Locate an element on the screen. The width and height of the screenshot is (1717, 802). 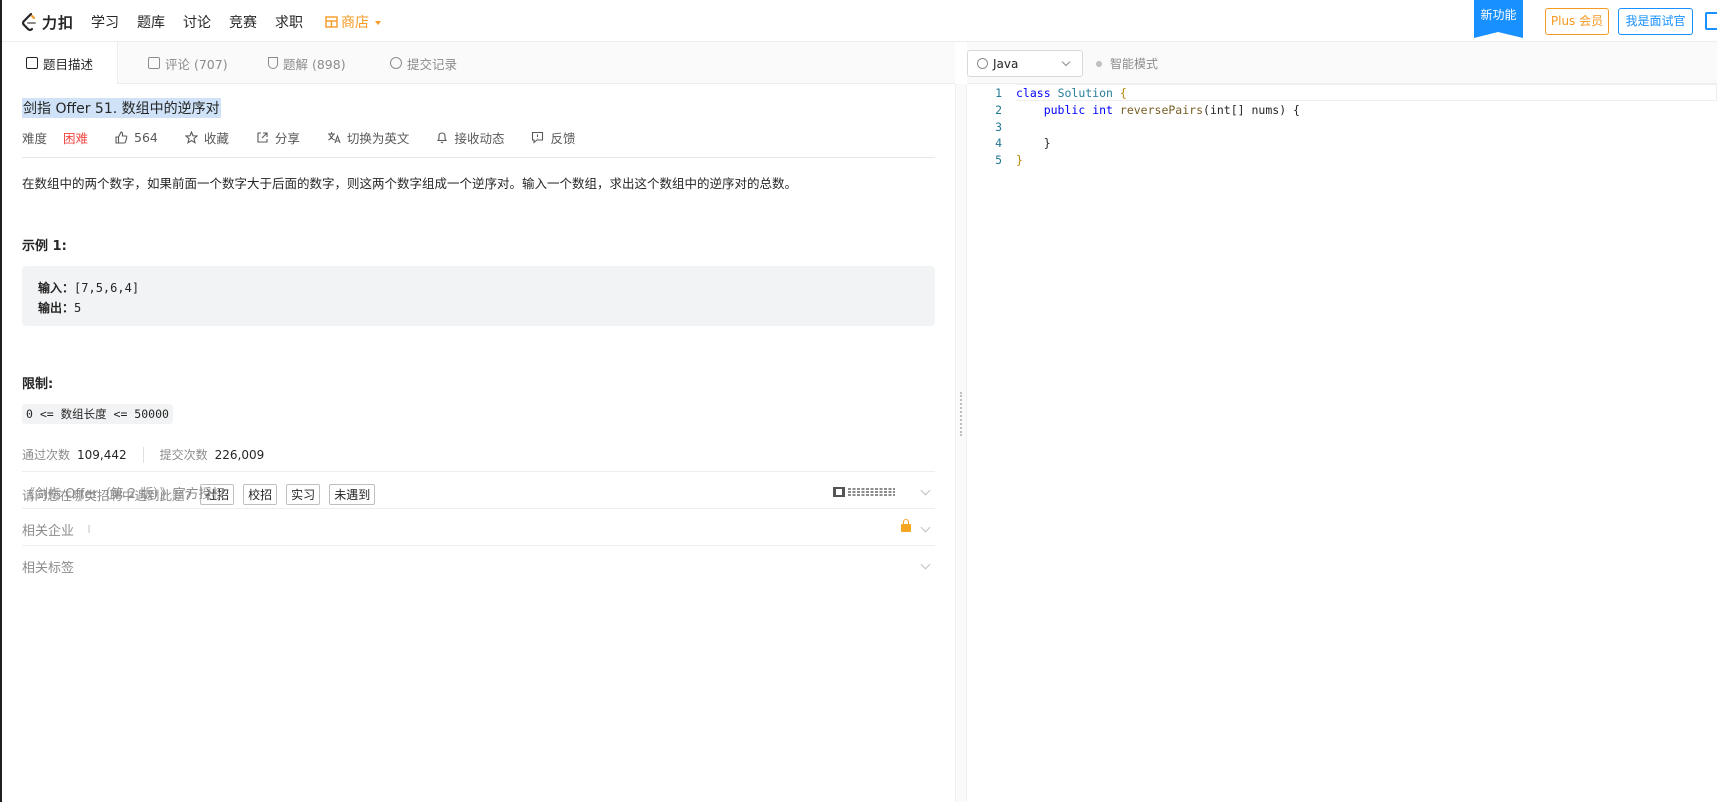
line-number: 4 is located at coordinates (998, 143).